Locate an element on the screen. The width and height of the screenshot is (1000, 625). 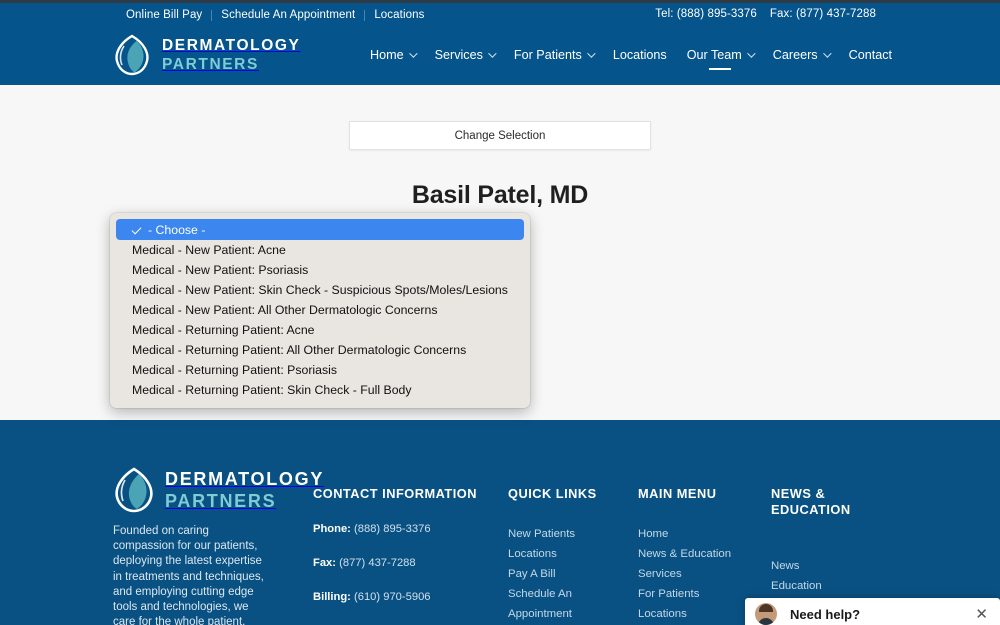
dropdown-option-label: - Choose - is located at coordinates (177, 229).